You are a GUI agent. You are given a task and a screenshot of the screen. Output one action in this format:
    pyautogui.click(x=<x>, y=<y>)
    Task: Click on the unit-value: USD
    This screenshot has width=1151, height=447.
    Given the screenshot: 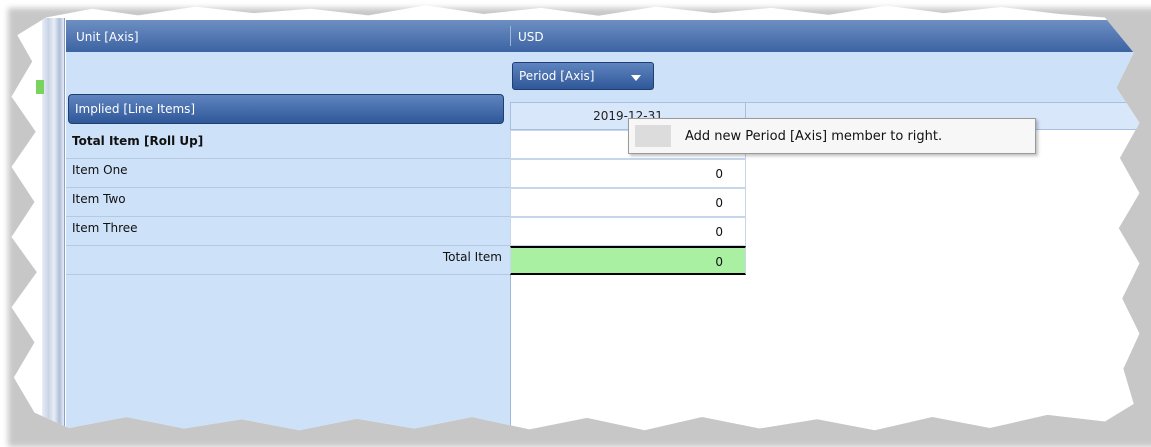 What is the action you would take?
    pyautogui.click(x=531, y=37)
    